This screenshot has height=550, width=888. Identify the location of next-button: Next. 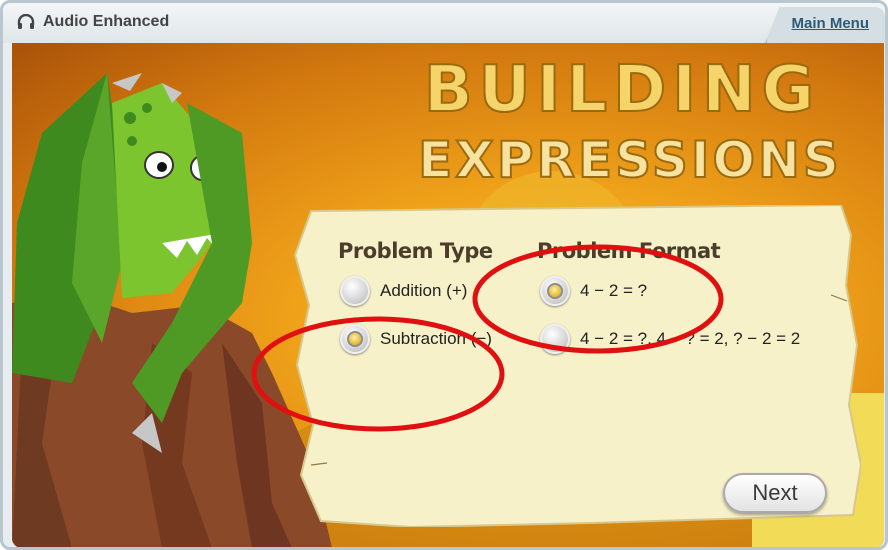
(775, 493).